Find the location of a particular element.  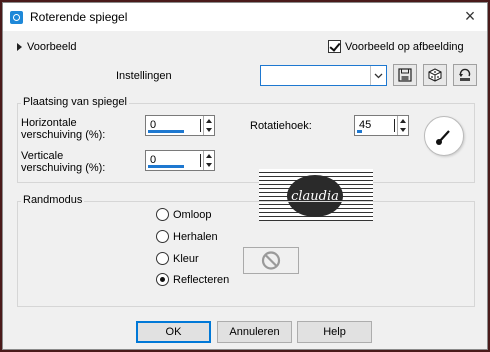

vertical-offset-label-line2: verschuiving (%): is located at coordinates (63, 168).